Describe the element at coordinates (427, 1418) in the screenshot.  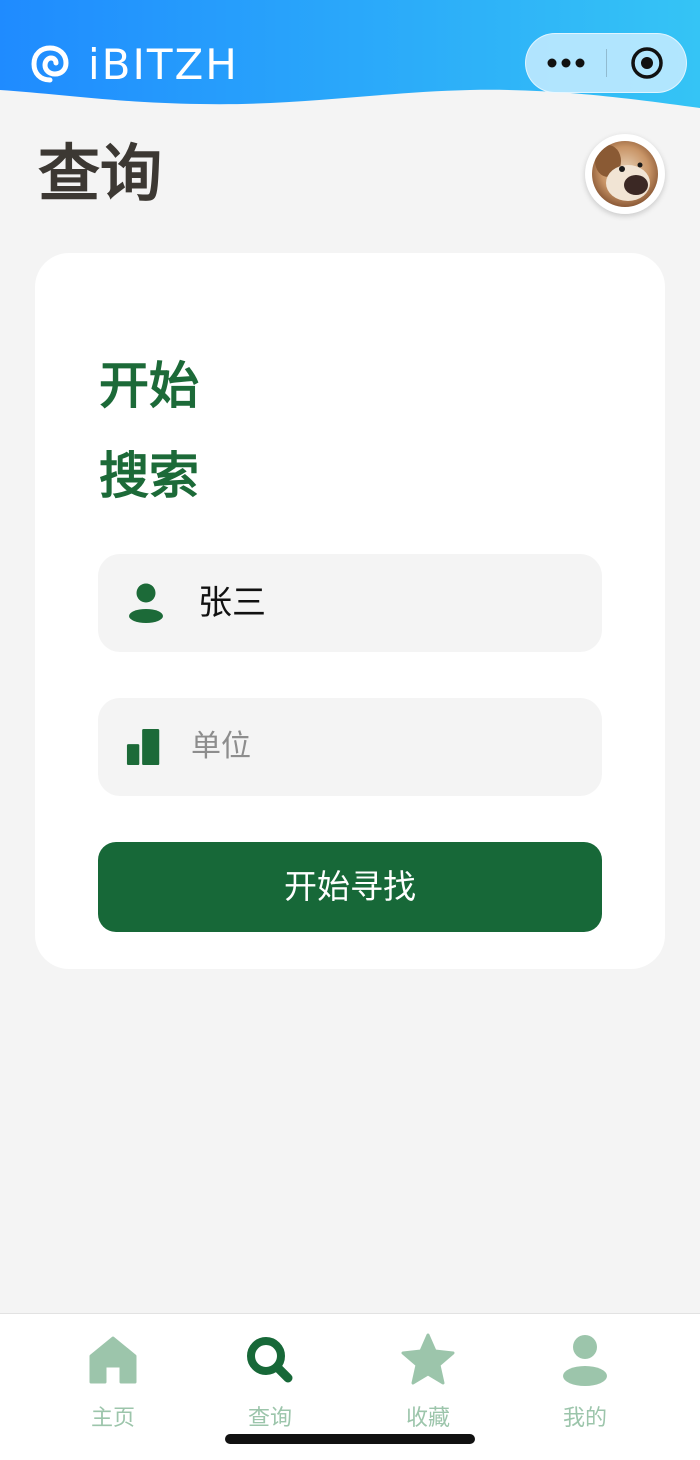
I see `tab-favorites-label: 收藏` at that location.